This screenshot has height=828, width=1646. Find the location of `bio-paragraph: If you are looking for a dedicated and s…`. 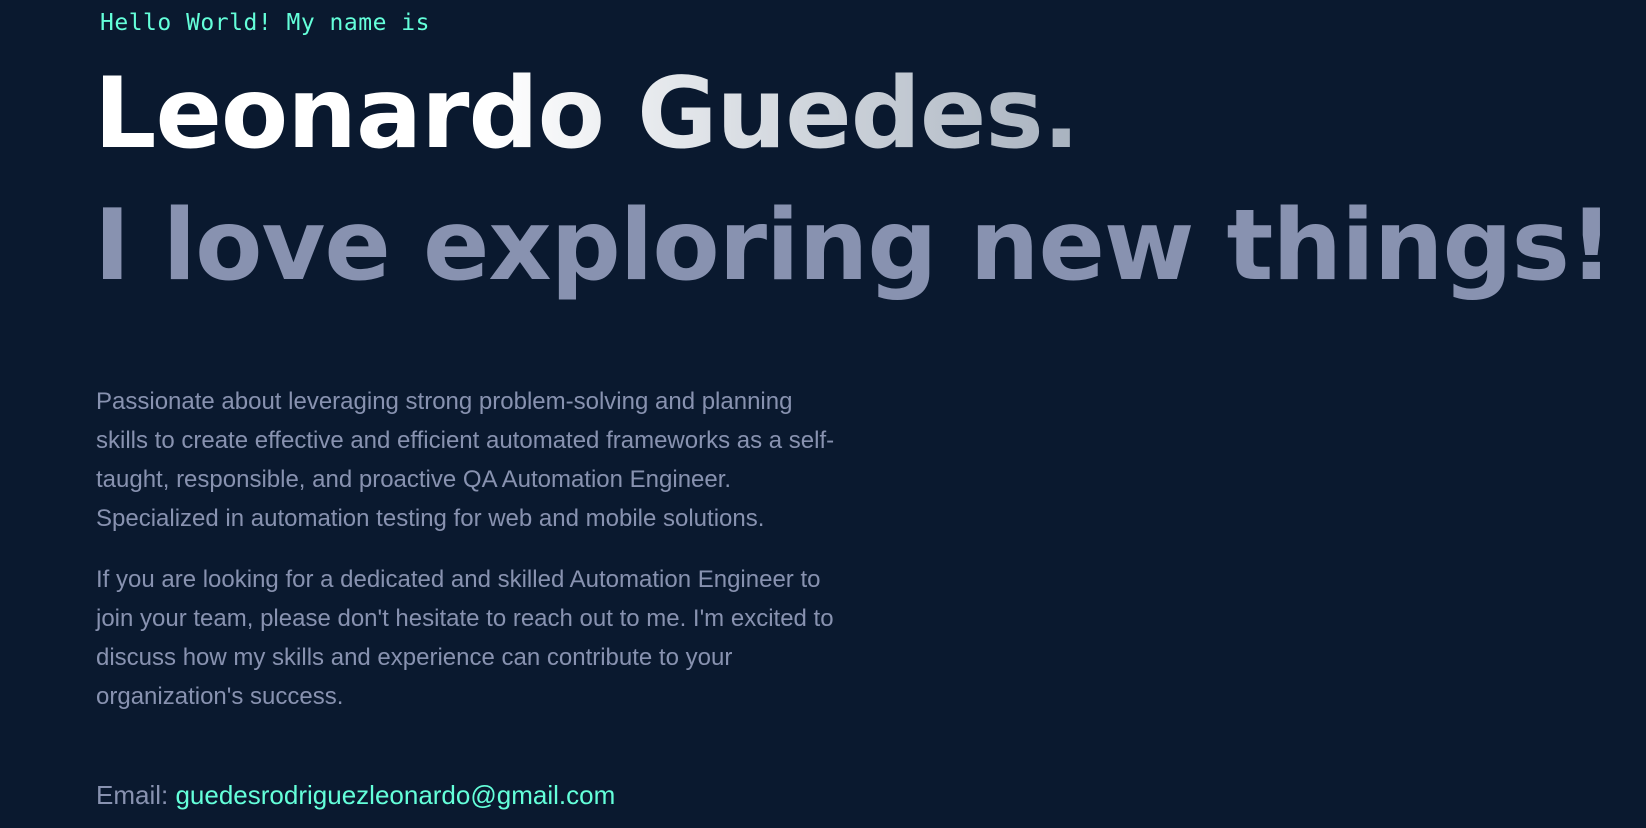

bio-paragraph: If you are looking for a dedicated and s… is located at coordinates (465, 638).